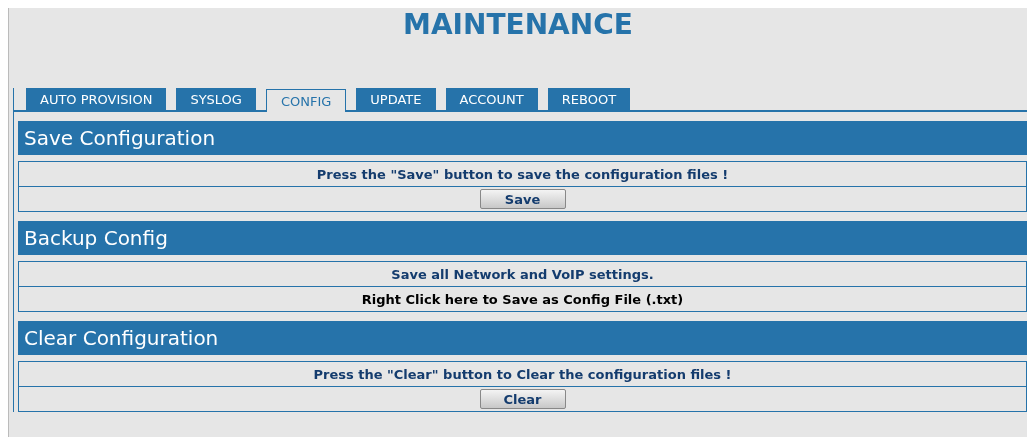 The image size is (1027, 437). What do you see at coordinates (522, 374) in the screenshot?
I see `instruction-text: Press the "Clear" button to Clear the configuration files !` at bounding box center [522, 374].